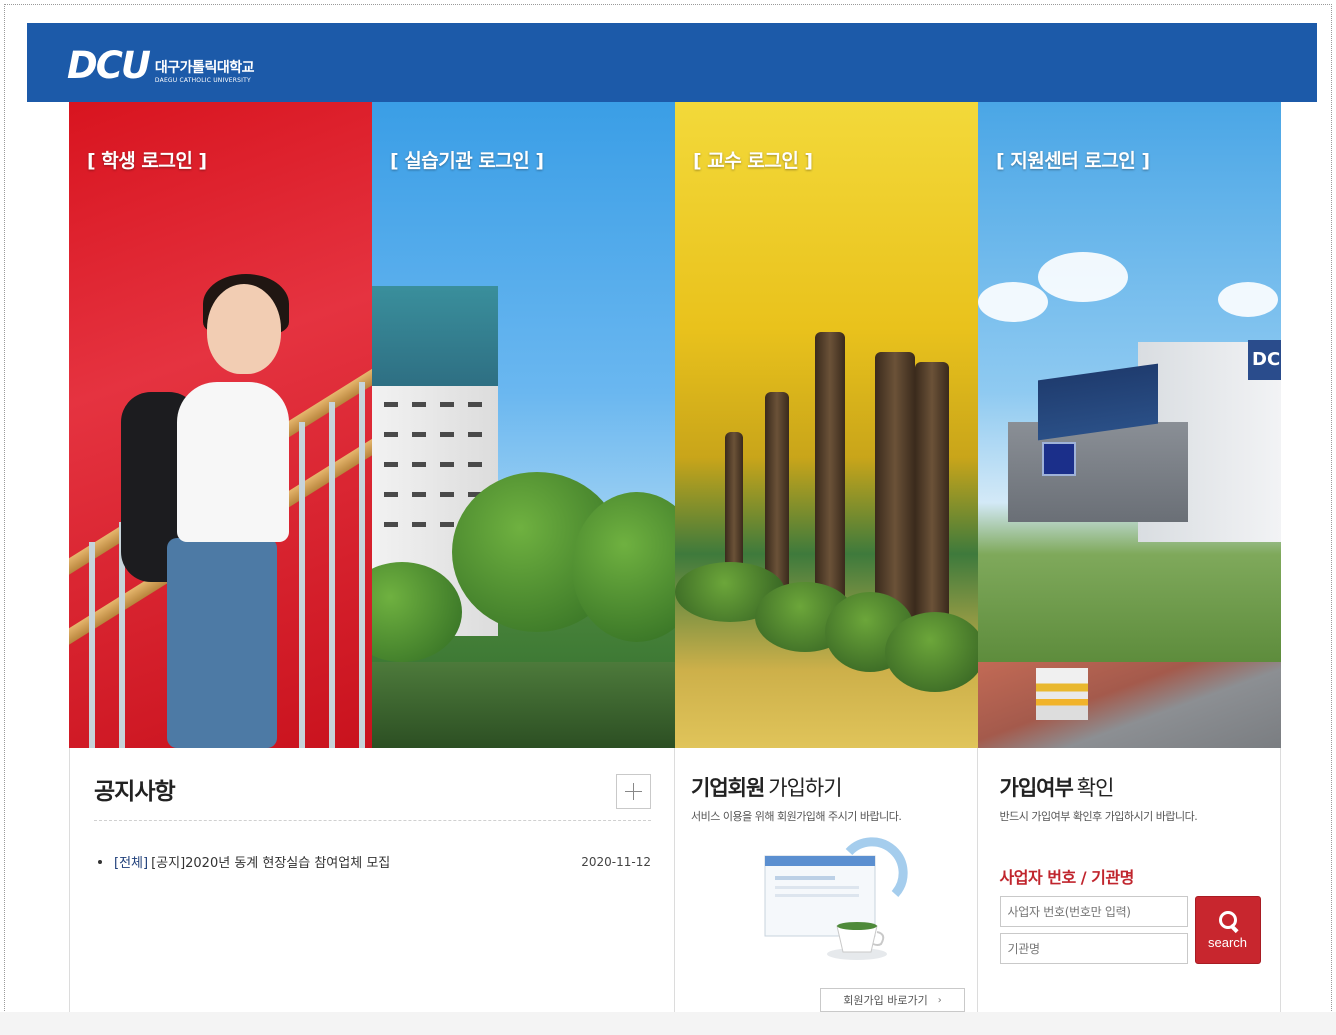 Image resolution: width=1336 pixels, height=1035 pixels. Describe the element at coordinates (1129, 705) in the screenshot. I see `road` at that location.